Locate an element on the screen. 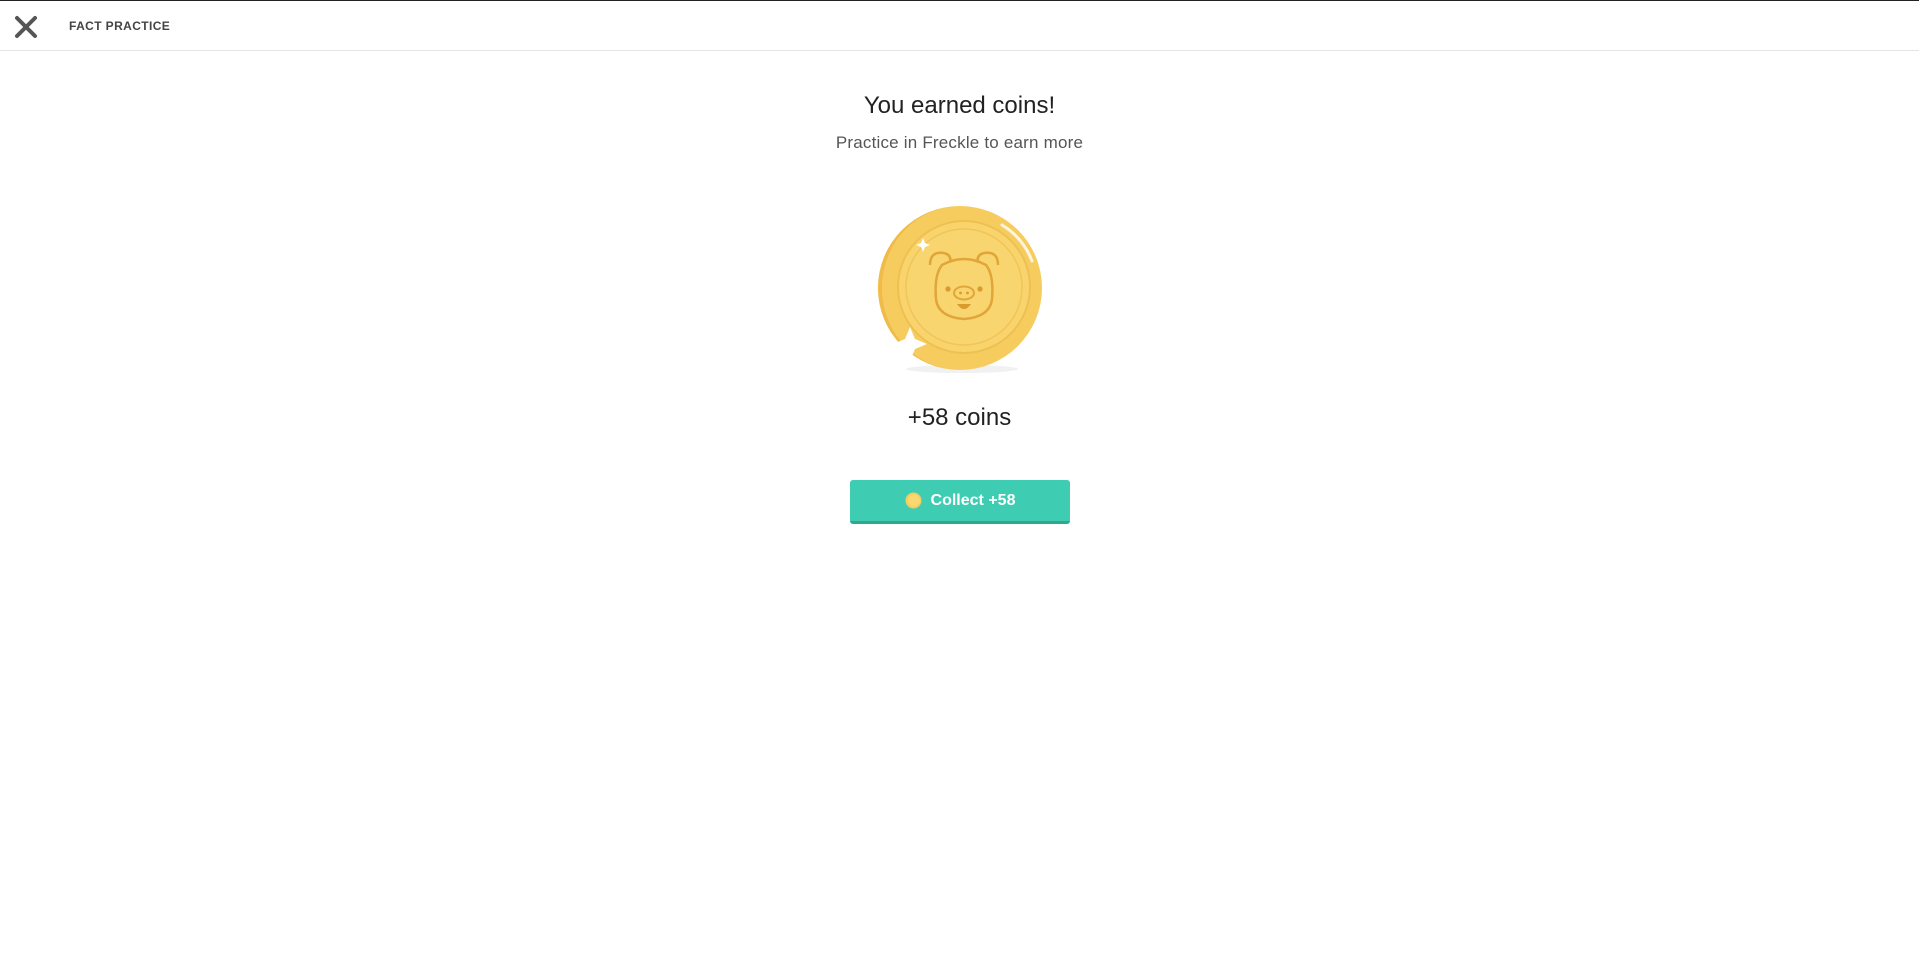  page-title: FACT PRACTICE is located at coordinates (120, 26).